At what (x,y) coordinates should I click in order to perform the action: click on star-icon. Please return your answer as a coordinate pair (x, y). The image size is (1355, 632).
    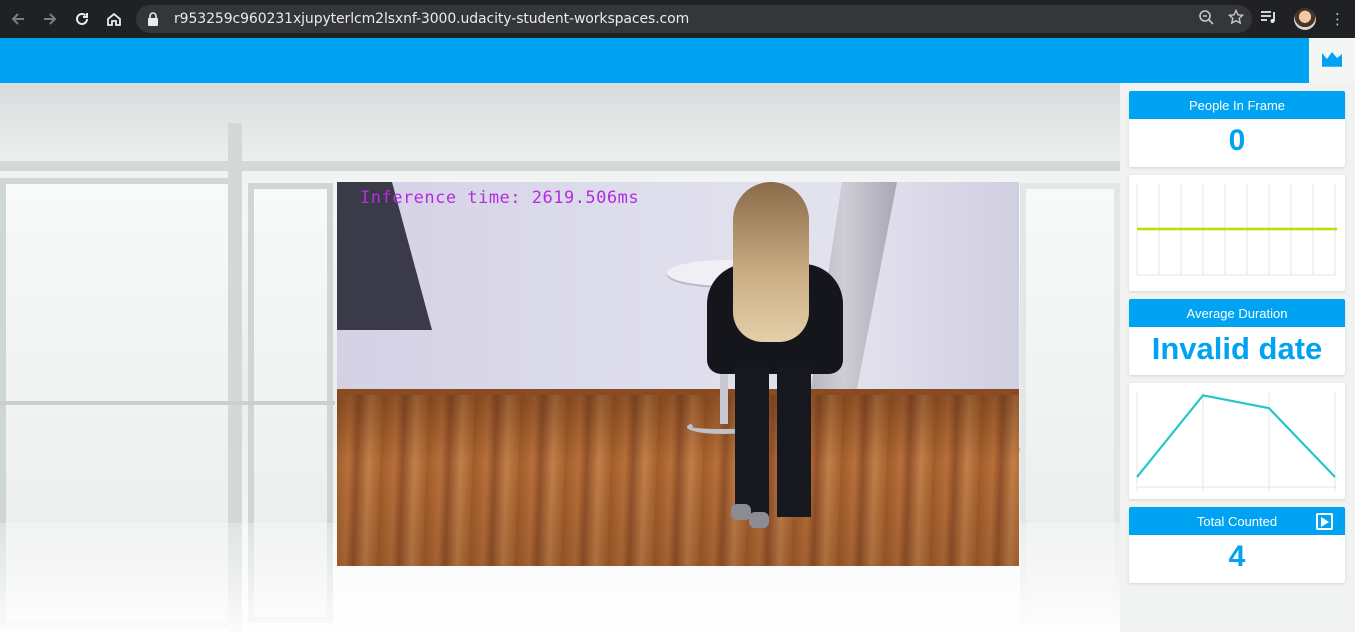
    Looking at the image, I should click on (1236, 19).